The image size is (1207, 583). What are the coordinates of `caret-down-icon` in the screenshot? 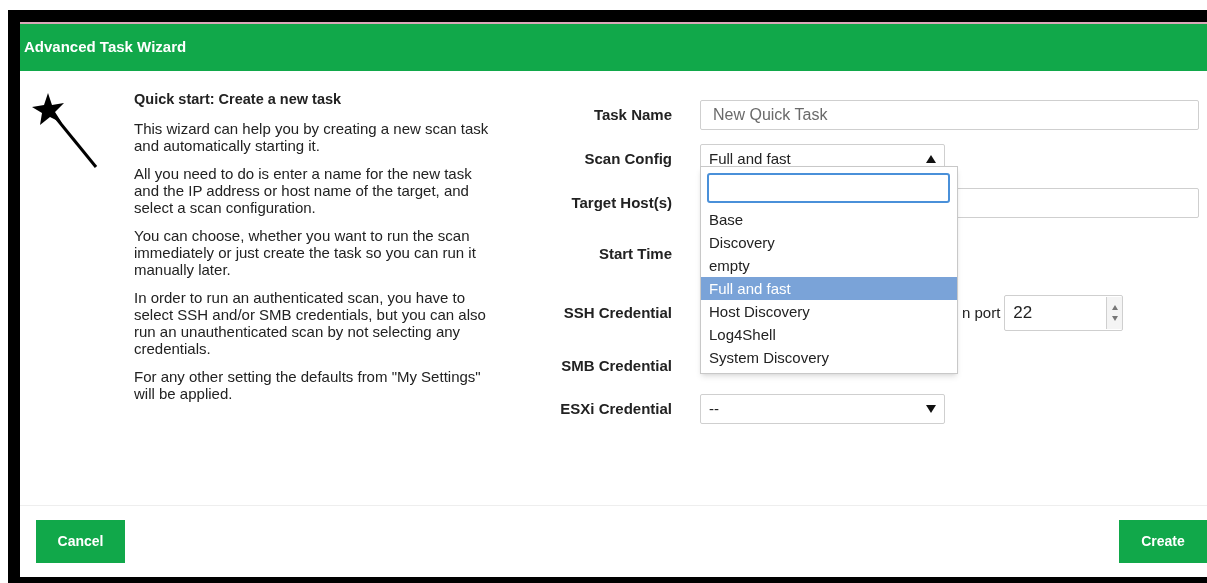 It's located at (931, 409).